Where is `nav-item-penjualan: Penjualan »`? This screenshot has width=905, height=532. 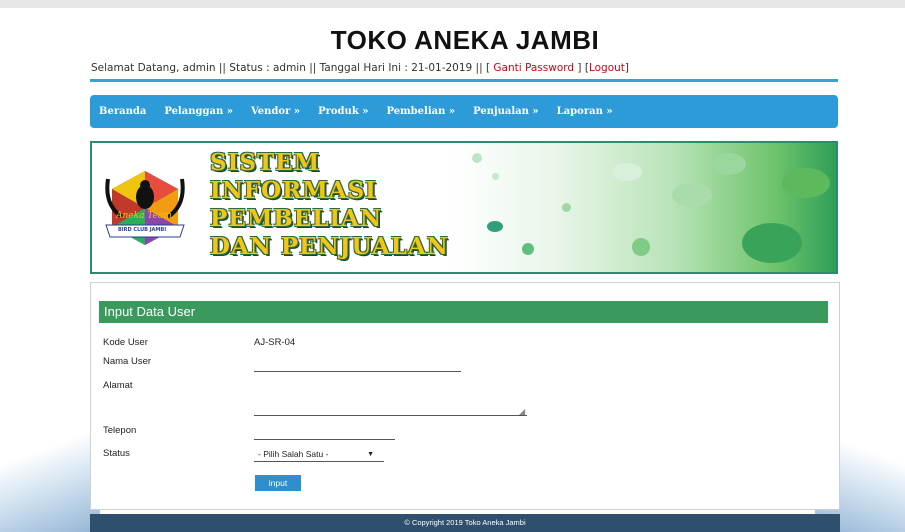 nav-item-penjualan: Penjualan » is located at coordinates (506, 111).